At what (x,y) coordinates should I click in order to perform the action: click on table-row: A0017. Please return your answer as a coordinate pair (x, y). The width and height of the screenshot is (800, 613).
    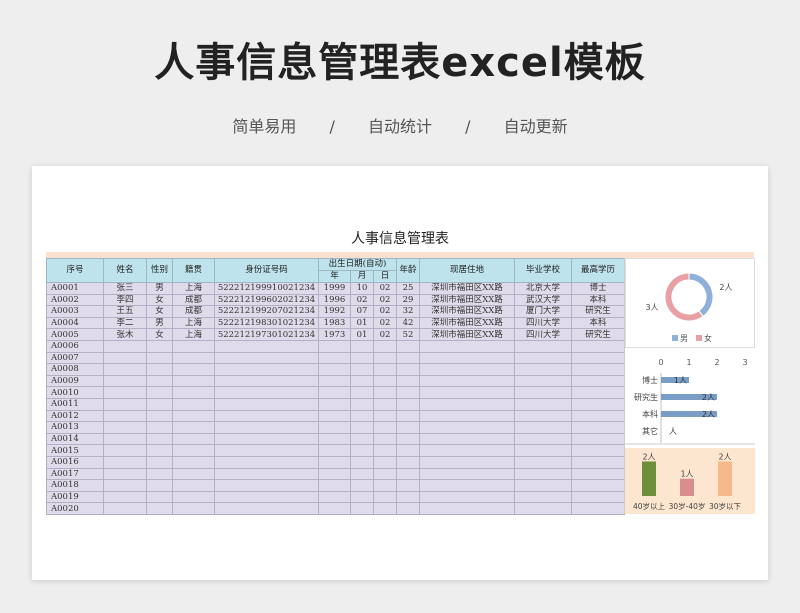
    Looking at the image, I should click on (335, 474).